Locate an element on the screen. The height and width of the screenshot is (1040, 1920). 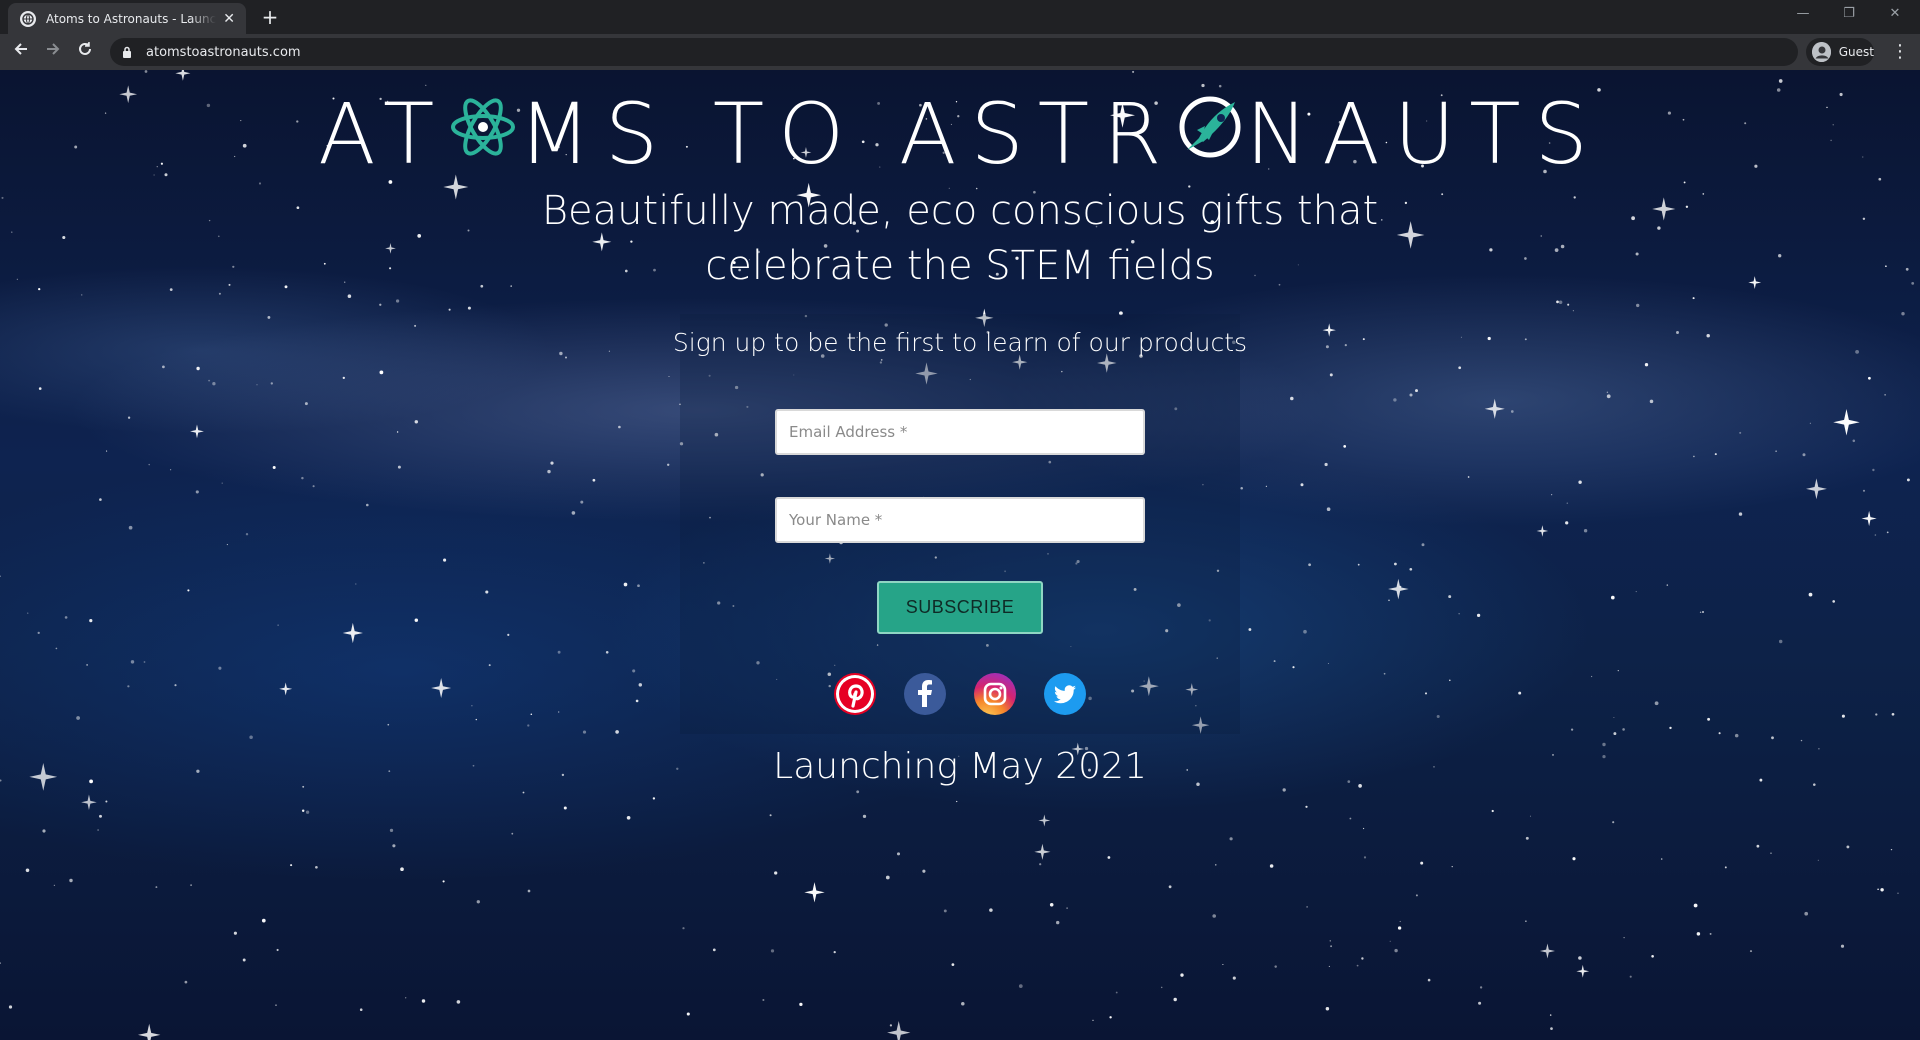
profile-label: Guest is located at coordinates (1856, 52).